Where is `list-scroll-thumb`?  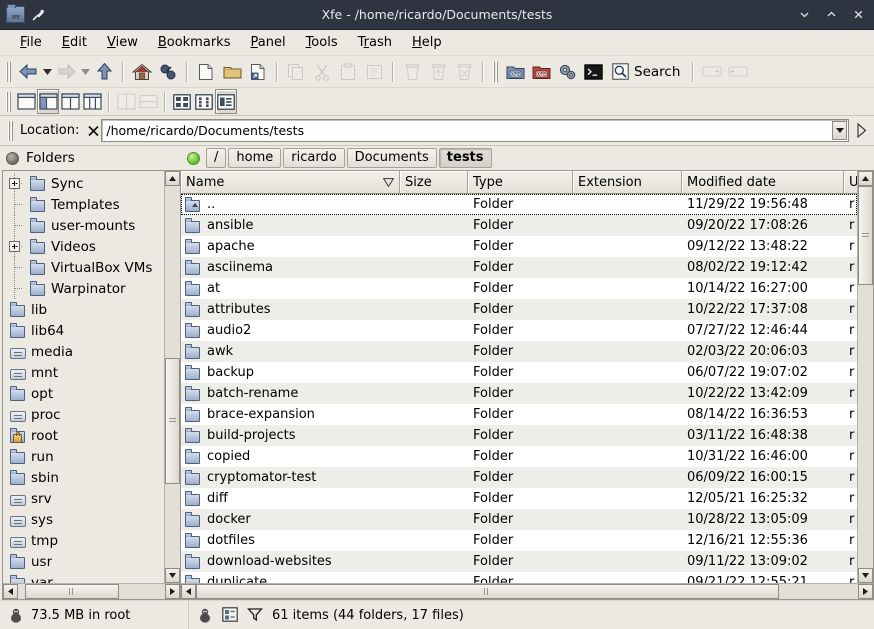 list-scroll-thumb is located at coordinates (865, 236).